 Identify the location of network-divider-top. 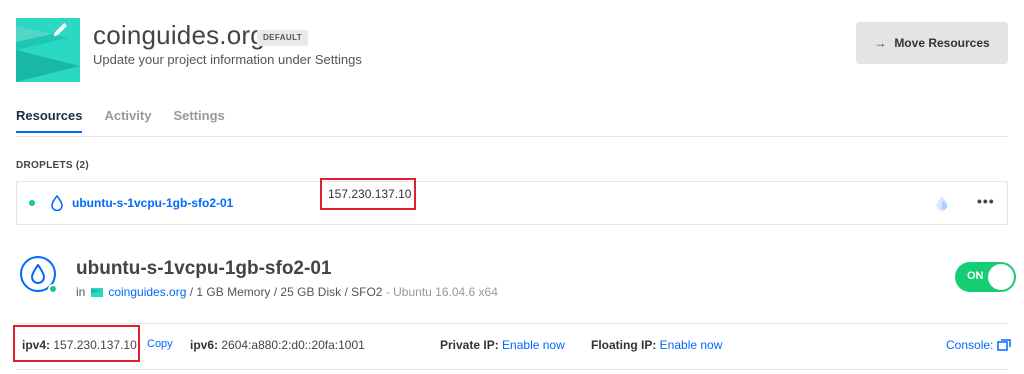
(512, 323).